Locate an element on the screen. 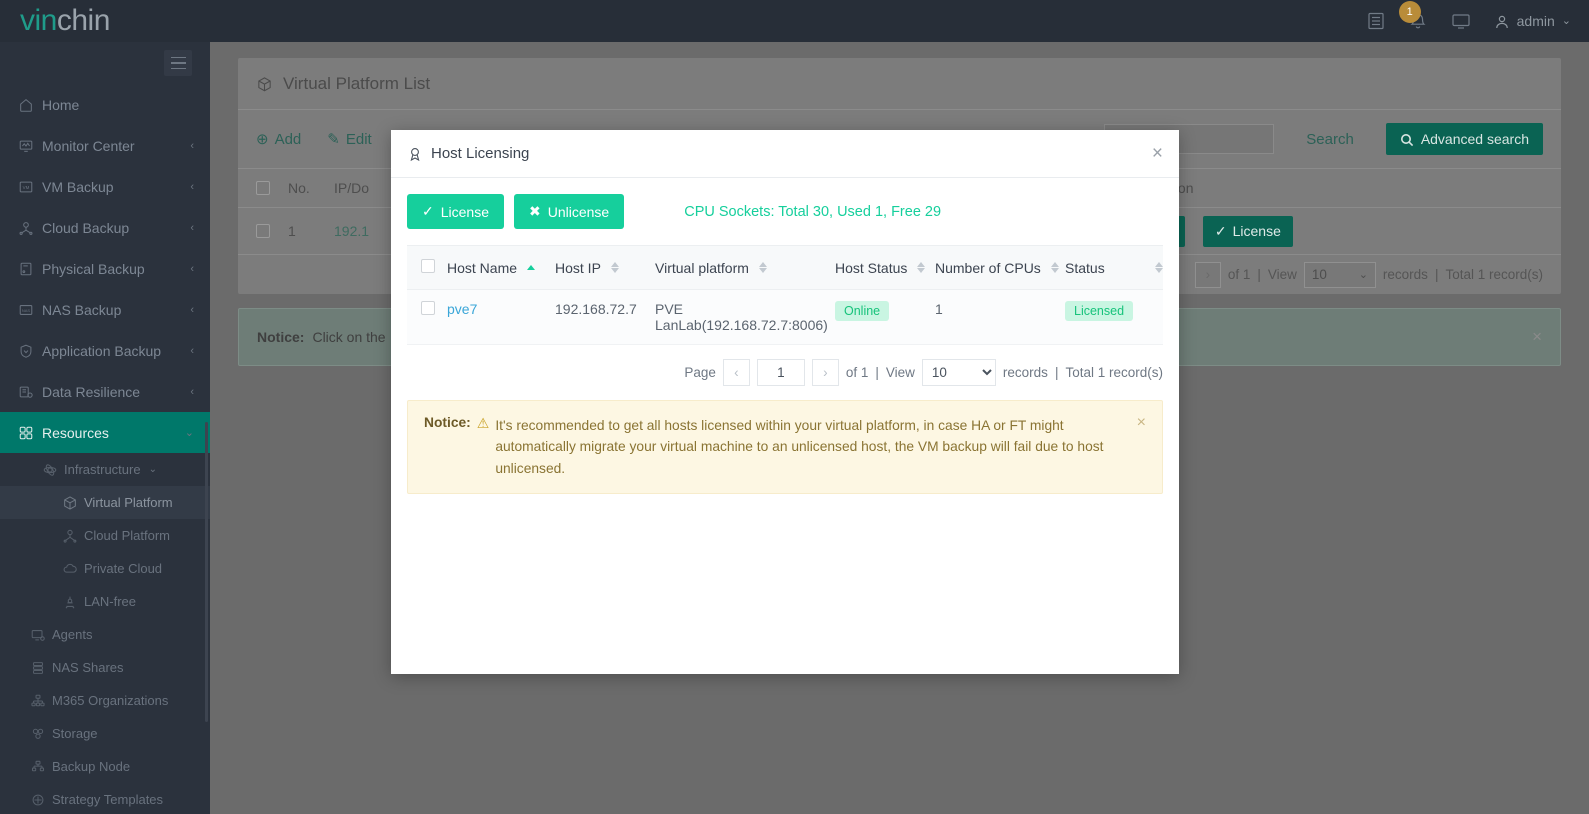 Image resolution: width=1589 pixels, height=814 pixels. cross-icon: ✖ is located at coordinates (535, 211).